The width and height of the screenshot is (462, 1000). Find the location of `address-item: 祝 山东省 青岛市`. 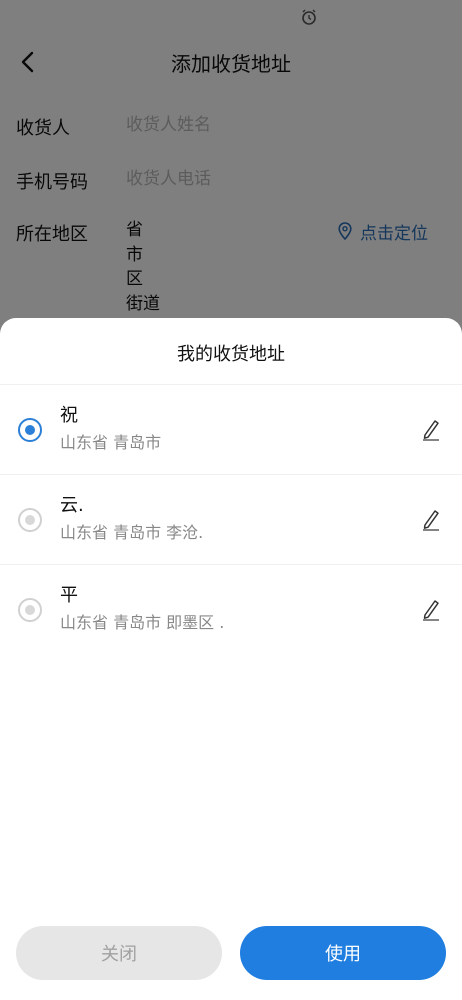

address-item: 祝 山东省 青岛市 is located at coordinates (231, 429).